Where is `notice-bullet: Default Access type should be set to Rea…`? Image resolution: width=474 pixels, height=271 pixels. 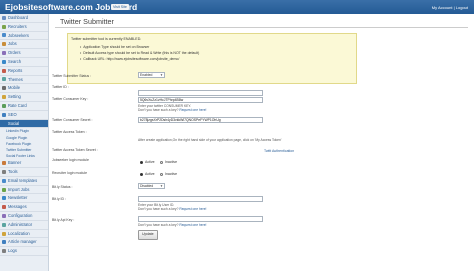
notice-bullet: Default Access type should be set to Rea… is located at coordinates (139, 54).